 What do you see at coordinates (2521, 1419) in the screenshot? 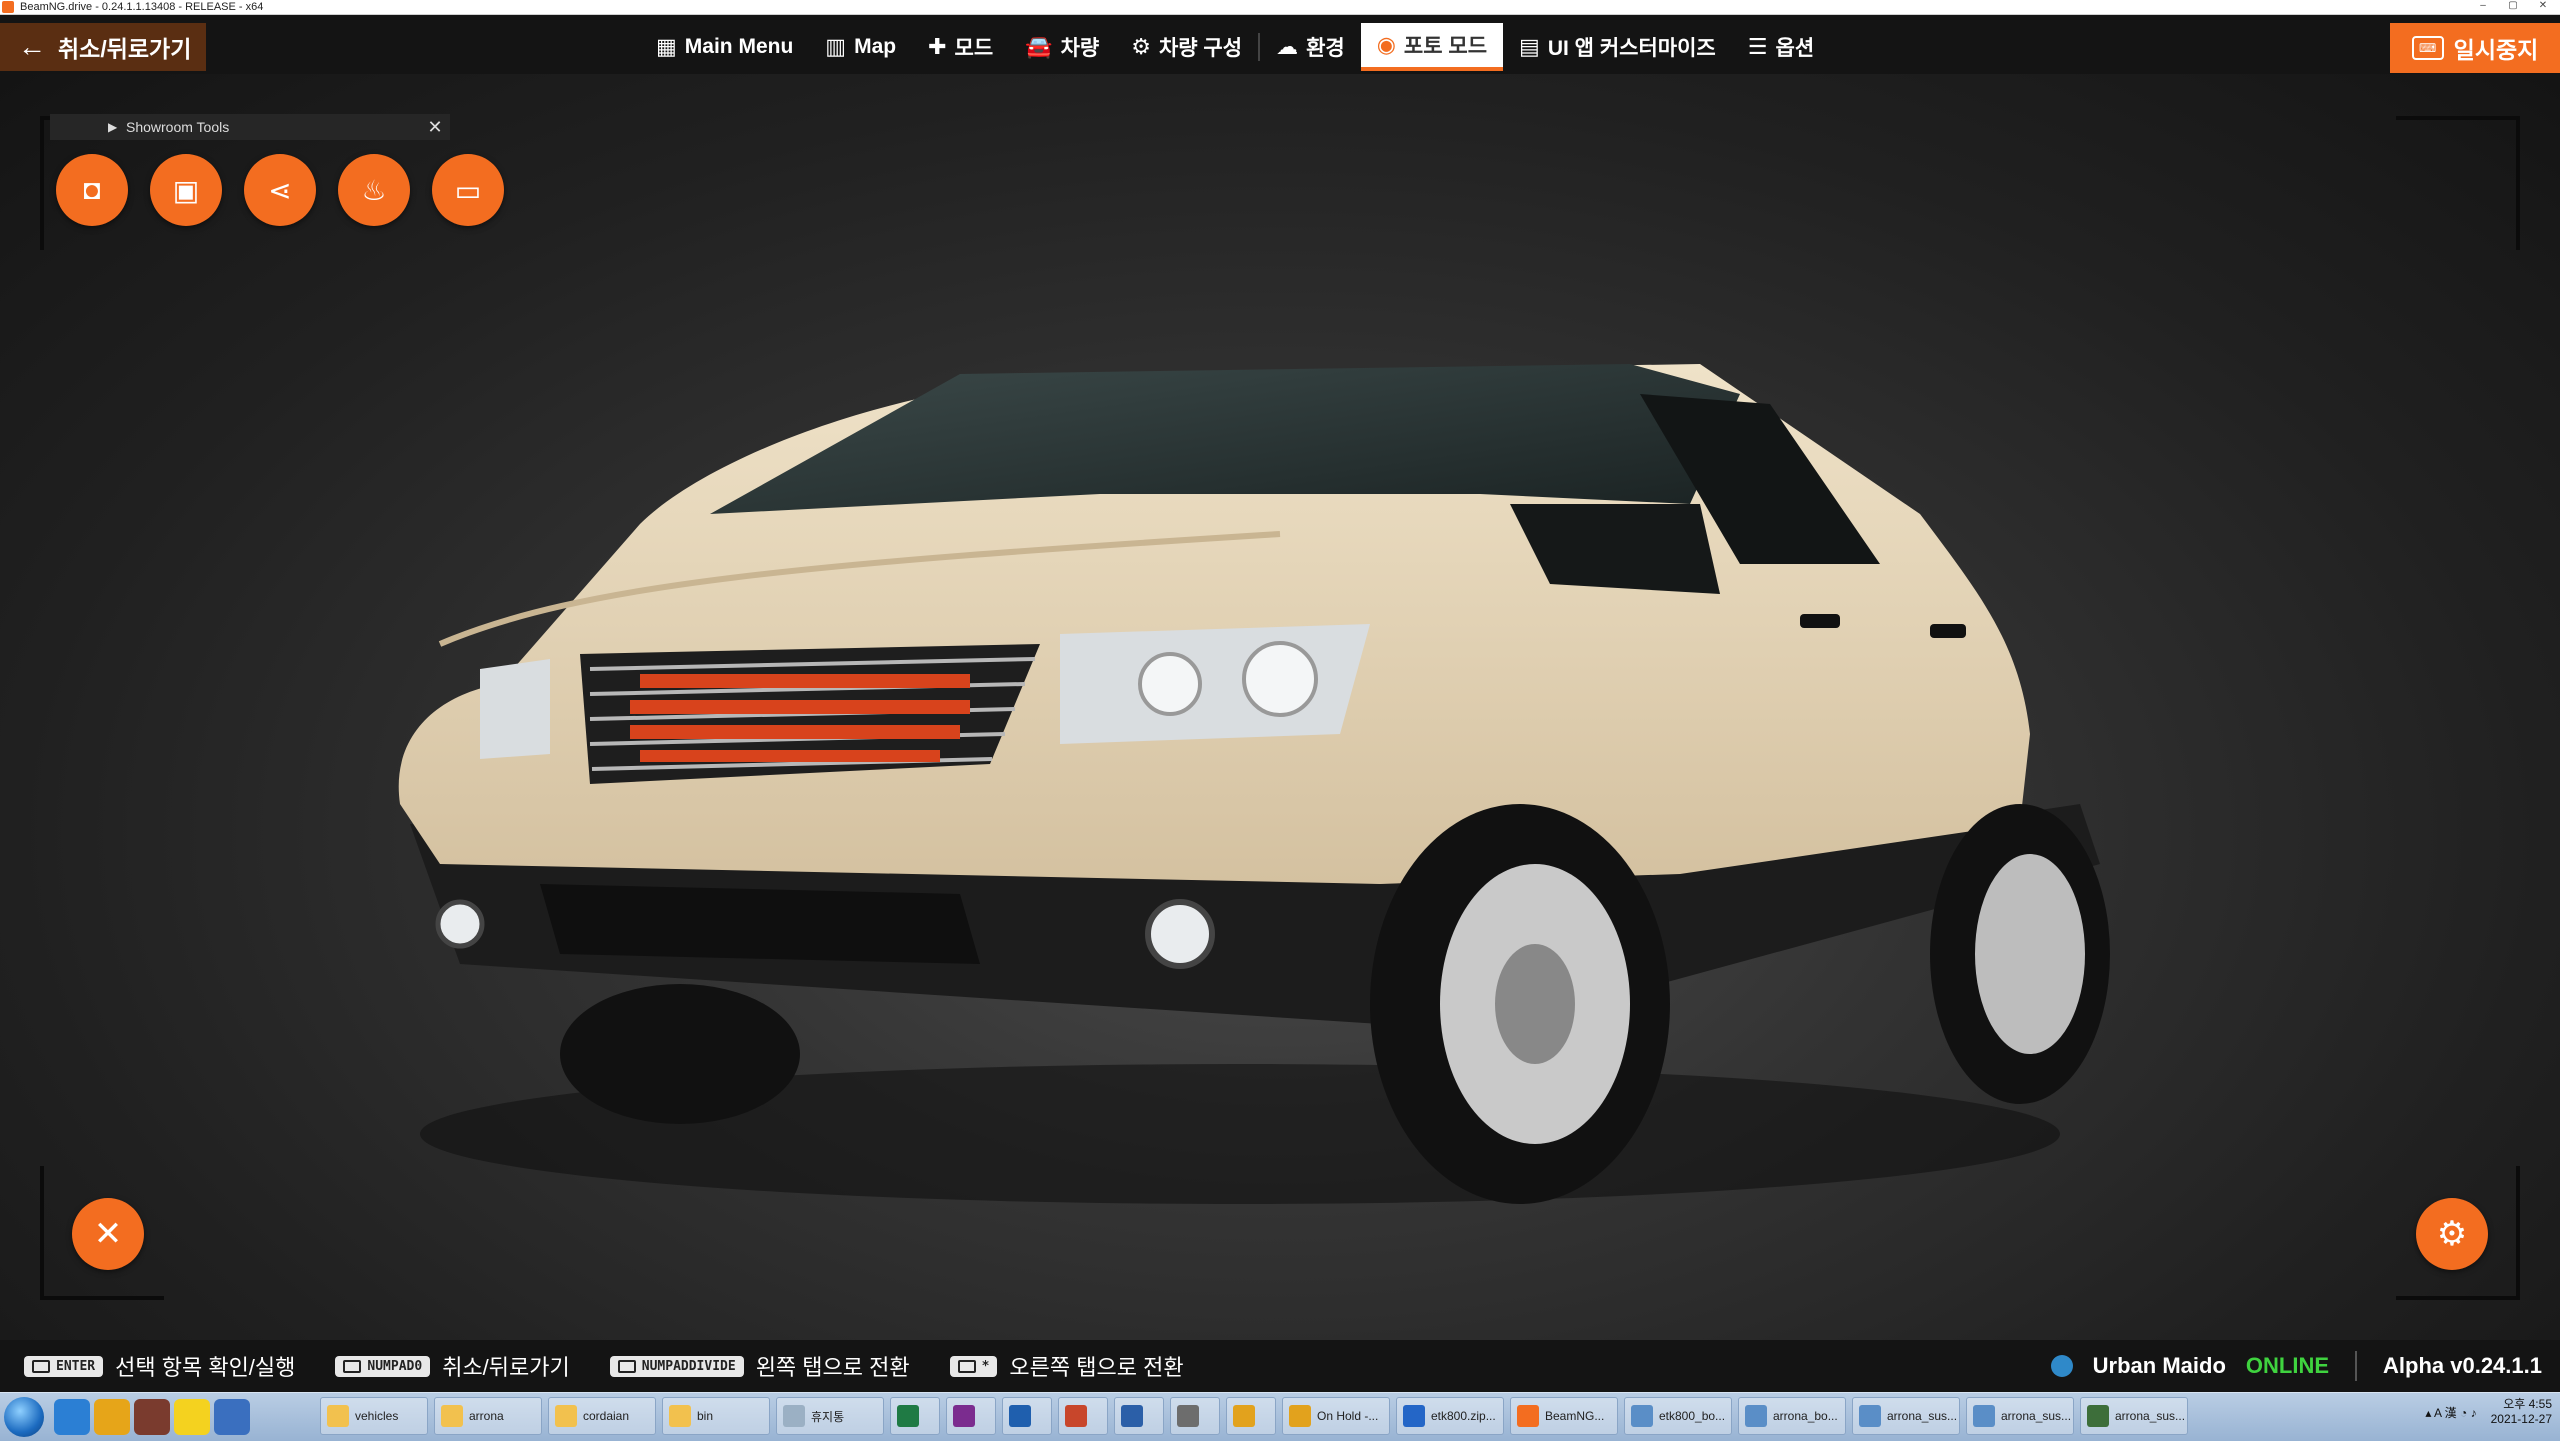
I see `clock-date: 2021-12-27` at bounding box center [2521, 1419].